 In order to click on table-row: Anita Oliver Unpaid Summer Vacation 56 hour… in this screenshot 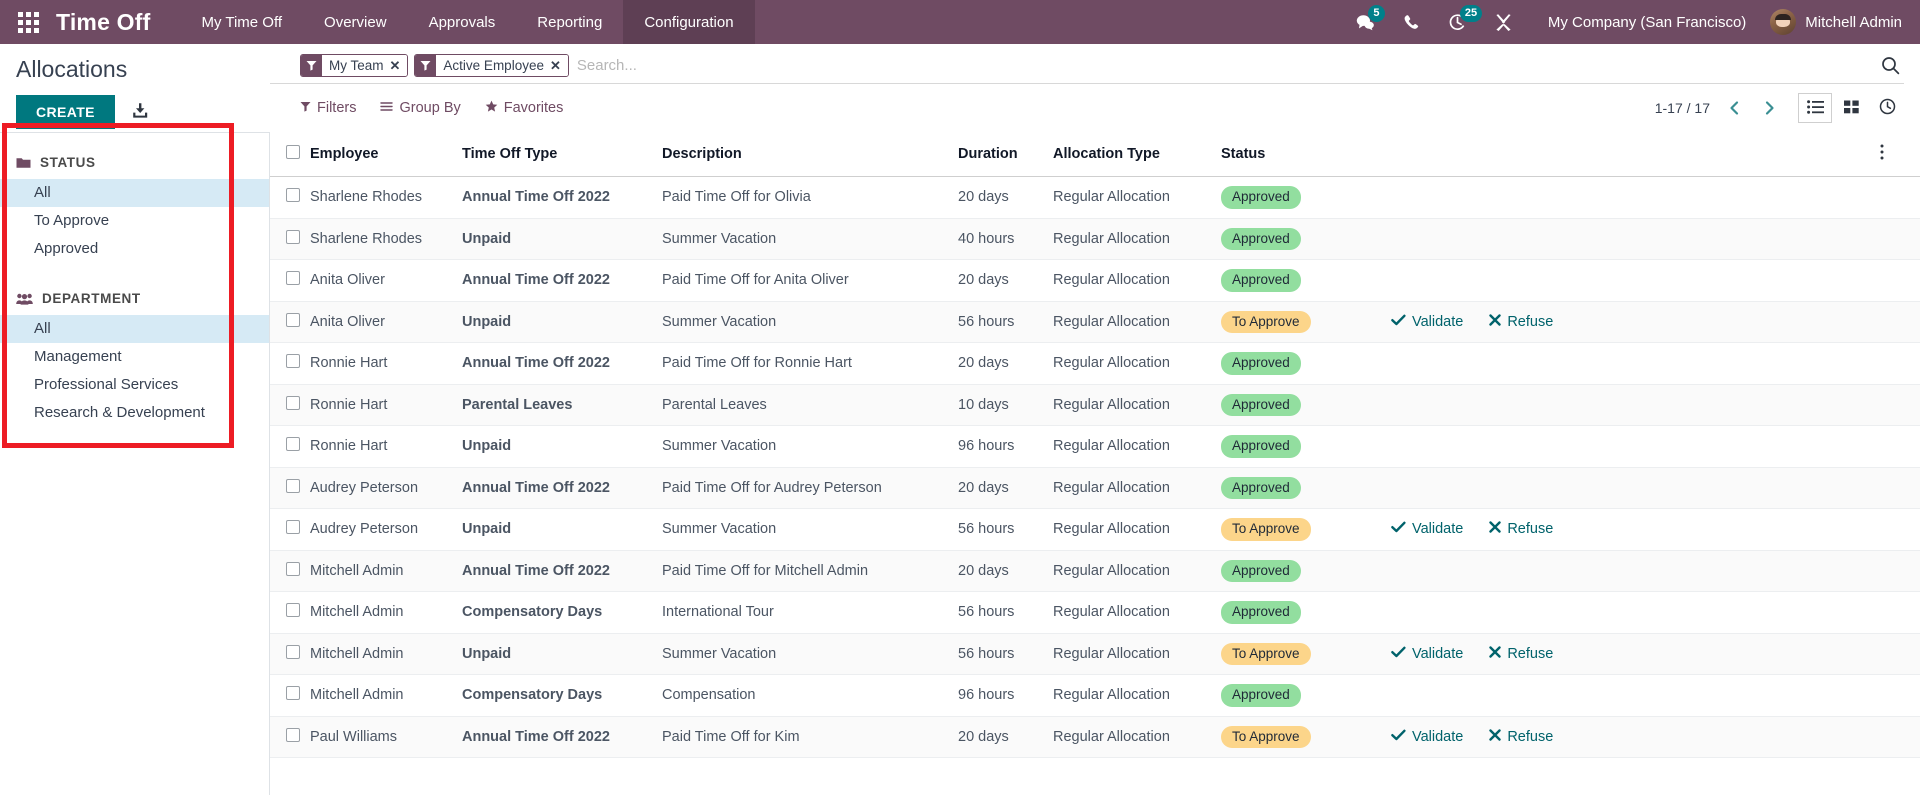, I will do `click(1095, 322)`.